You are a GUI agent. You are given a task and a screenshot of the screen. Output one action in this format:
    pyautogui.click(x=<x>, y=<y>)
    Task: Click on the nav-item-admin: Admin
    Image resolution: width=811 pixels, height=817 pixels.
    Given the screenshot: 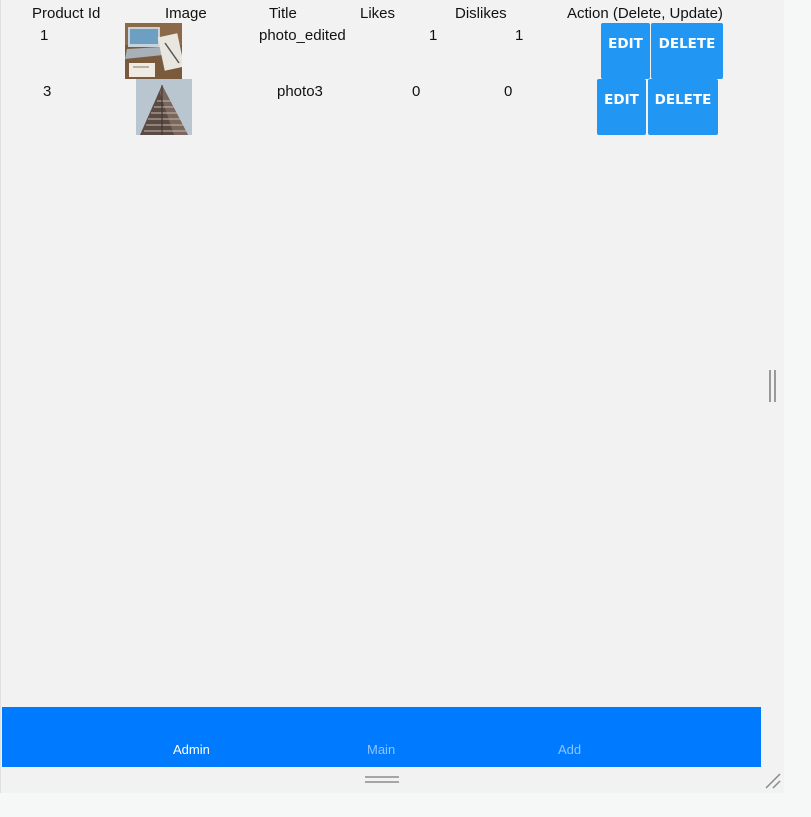 What is the action you would take?
    pyautogui.click(x=191, y=749)
    